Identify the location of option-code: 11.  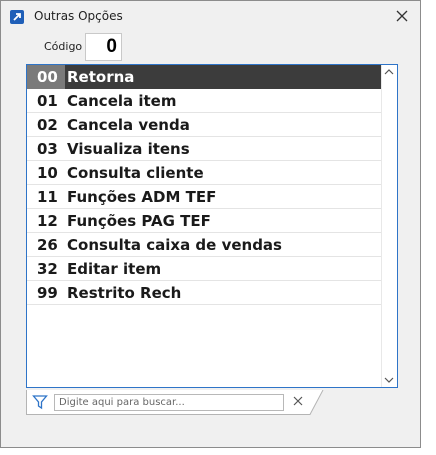
(47, 197).